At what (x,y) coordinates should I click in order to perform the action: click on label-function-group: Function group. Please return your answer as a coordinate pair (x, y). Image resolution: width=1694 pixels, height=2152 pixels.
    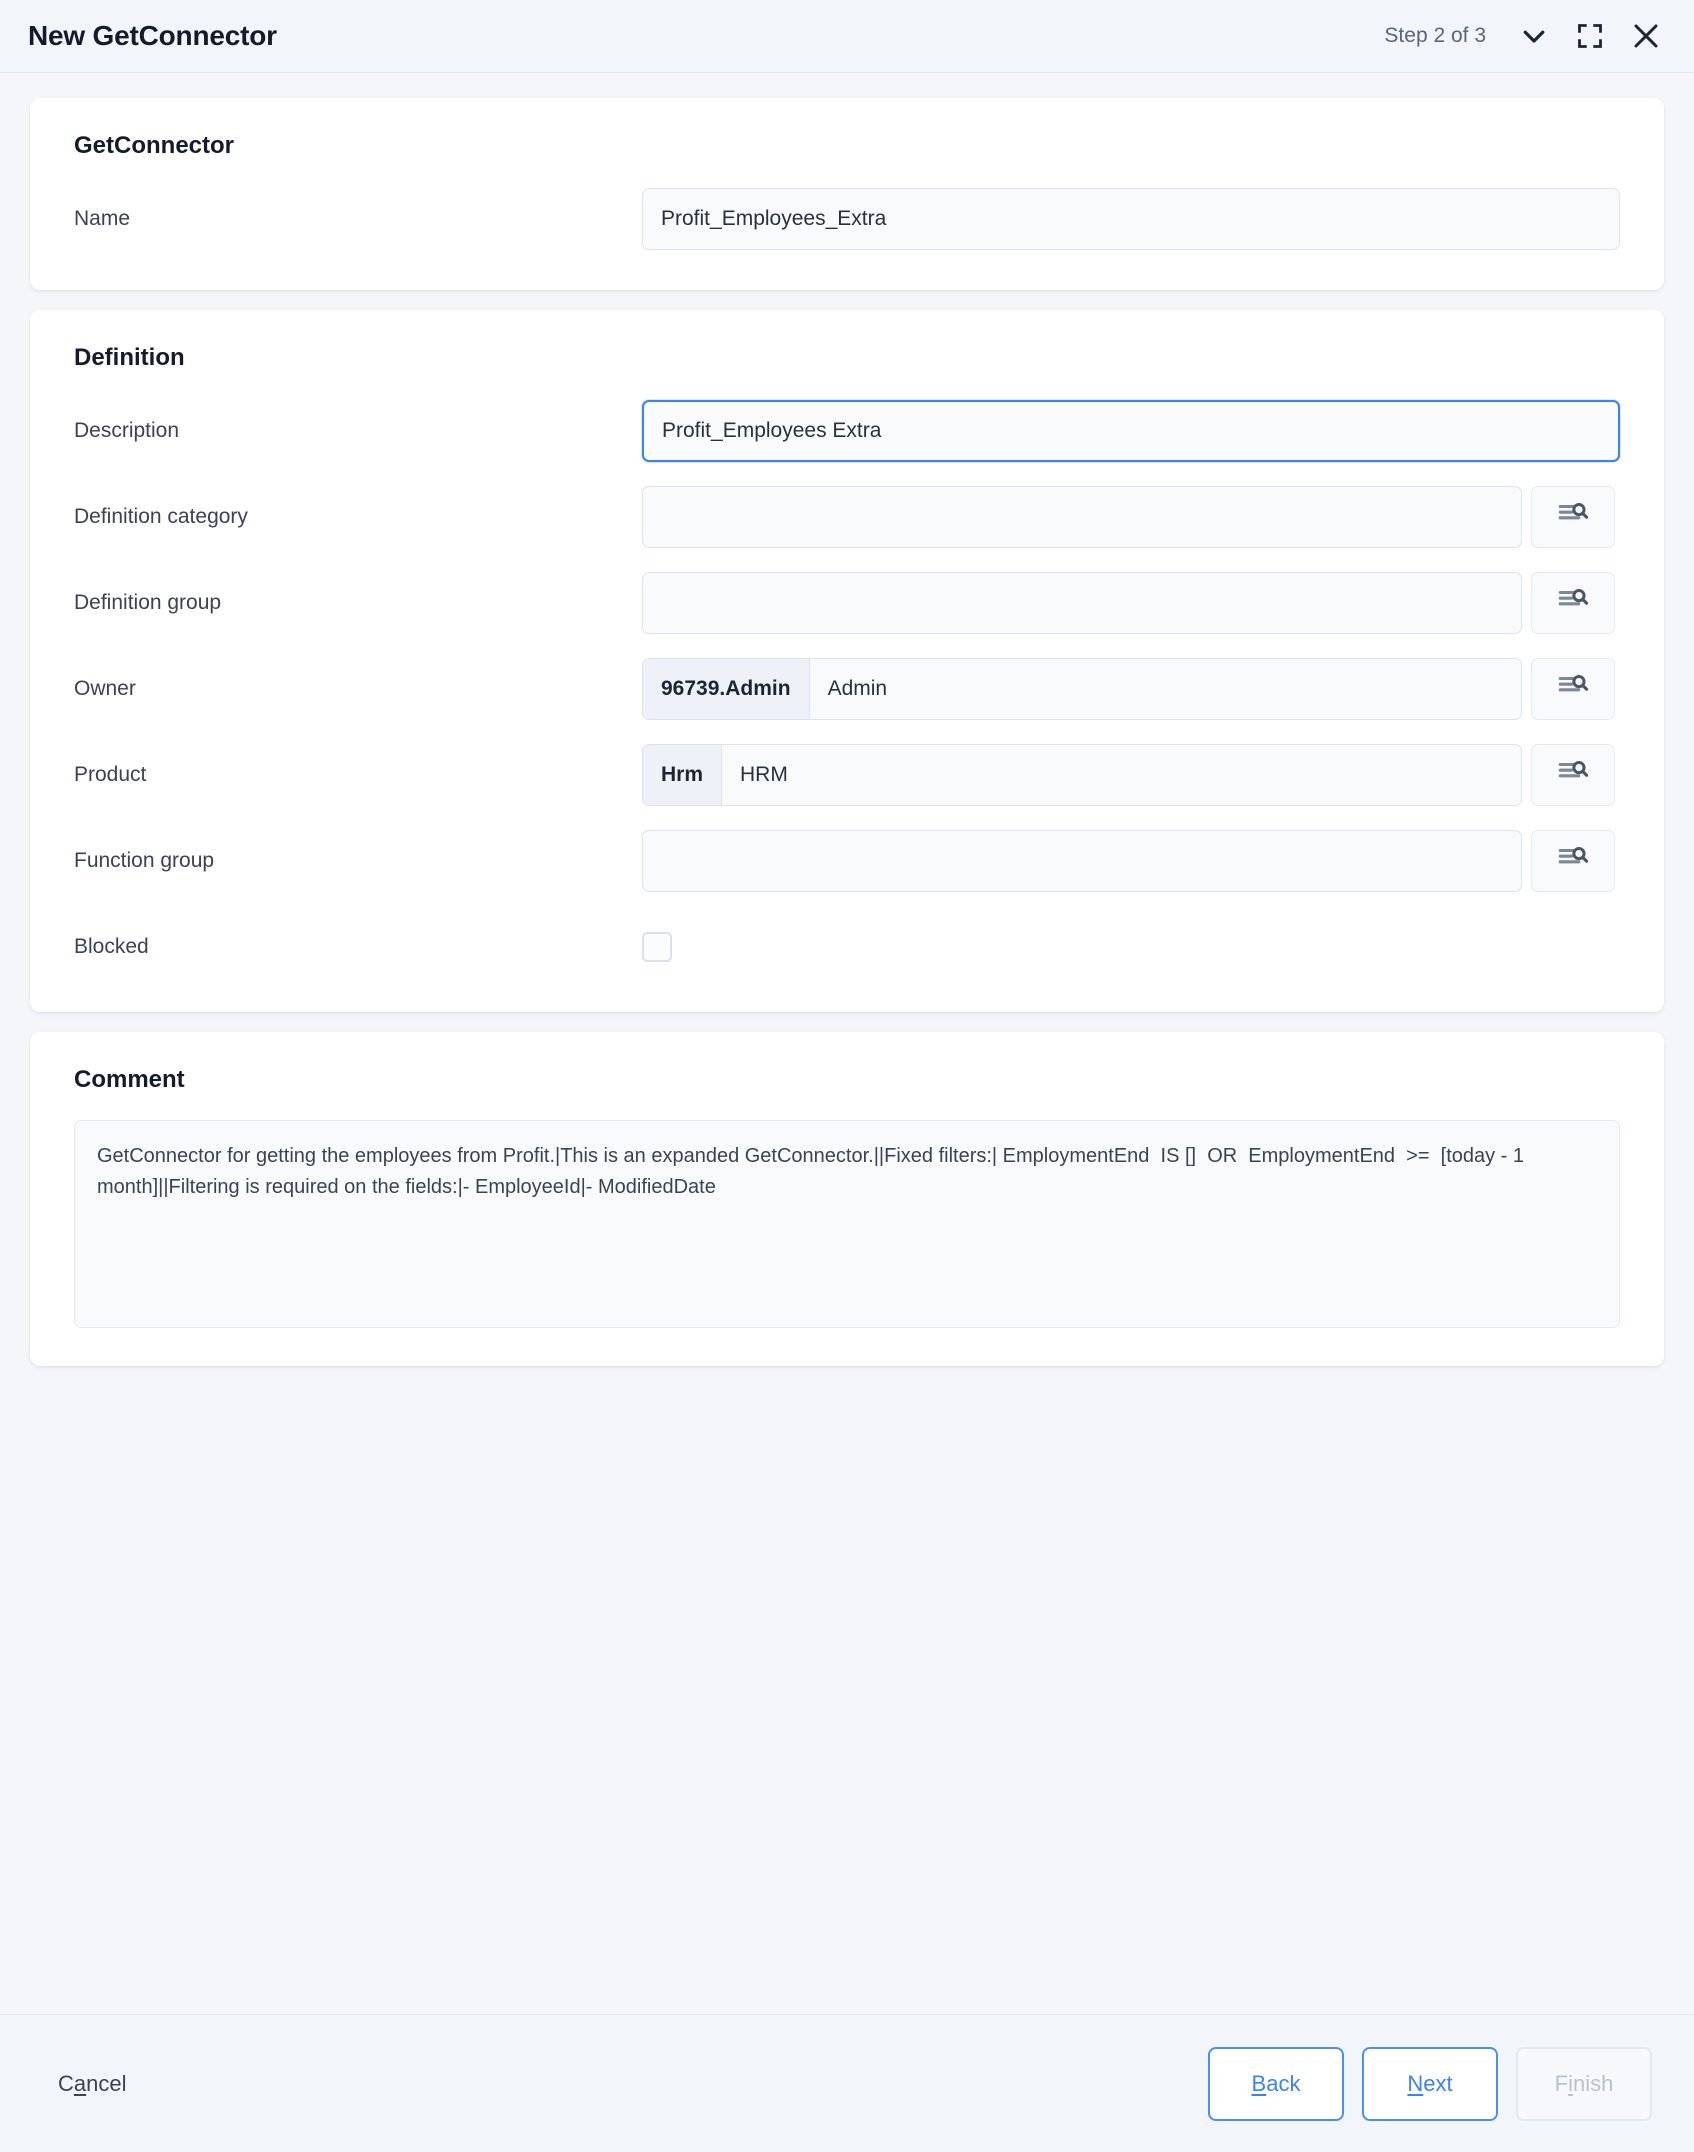
    Looking at the image, I should click on (144, 860).